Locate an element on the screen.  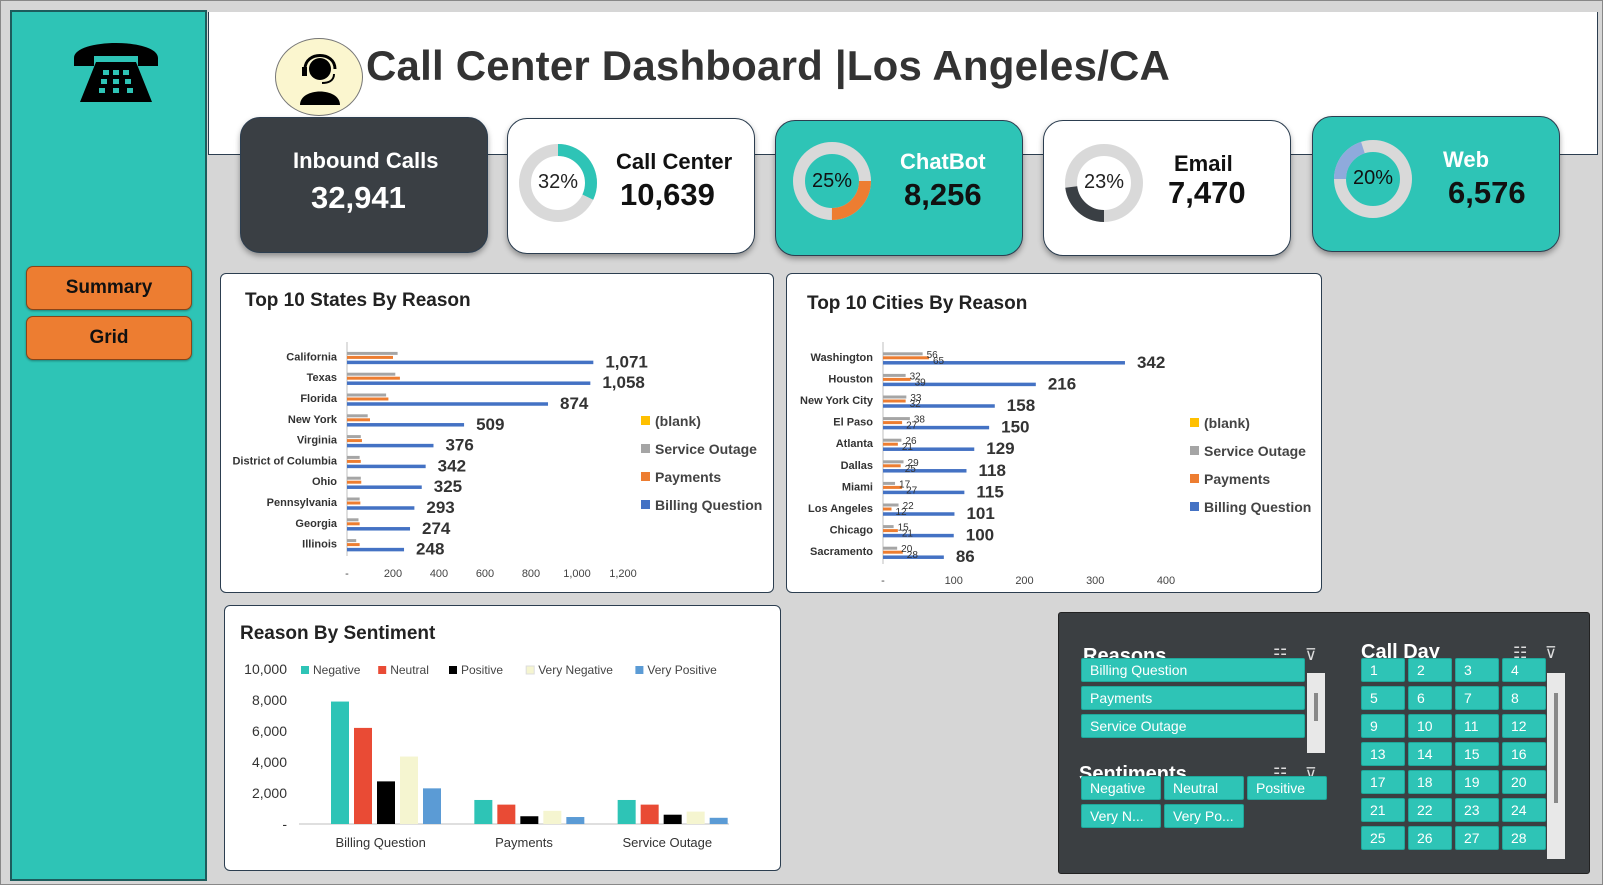
call-day-slicer-item: 25 is located at coordinates (1383, 838).